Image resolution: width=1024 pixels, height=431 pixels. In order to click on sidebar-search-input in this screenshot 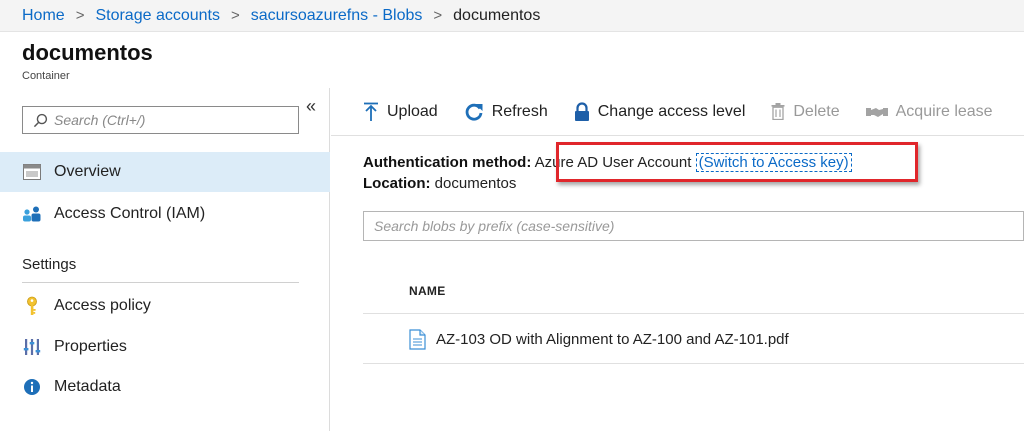, I will do `click(169, 120)`.